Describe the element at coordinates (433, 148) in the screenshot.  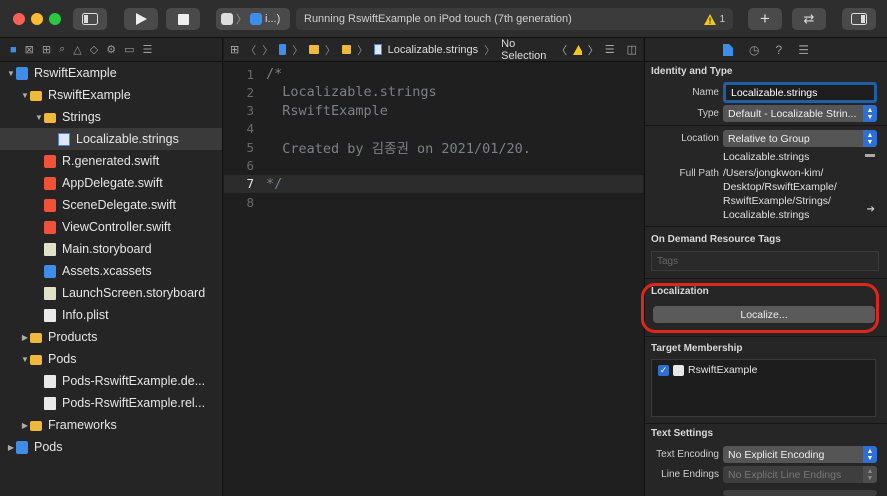
I see `code-line: 5 Created by 김종권 on 2021/01/20.` at that location.